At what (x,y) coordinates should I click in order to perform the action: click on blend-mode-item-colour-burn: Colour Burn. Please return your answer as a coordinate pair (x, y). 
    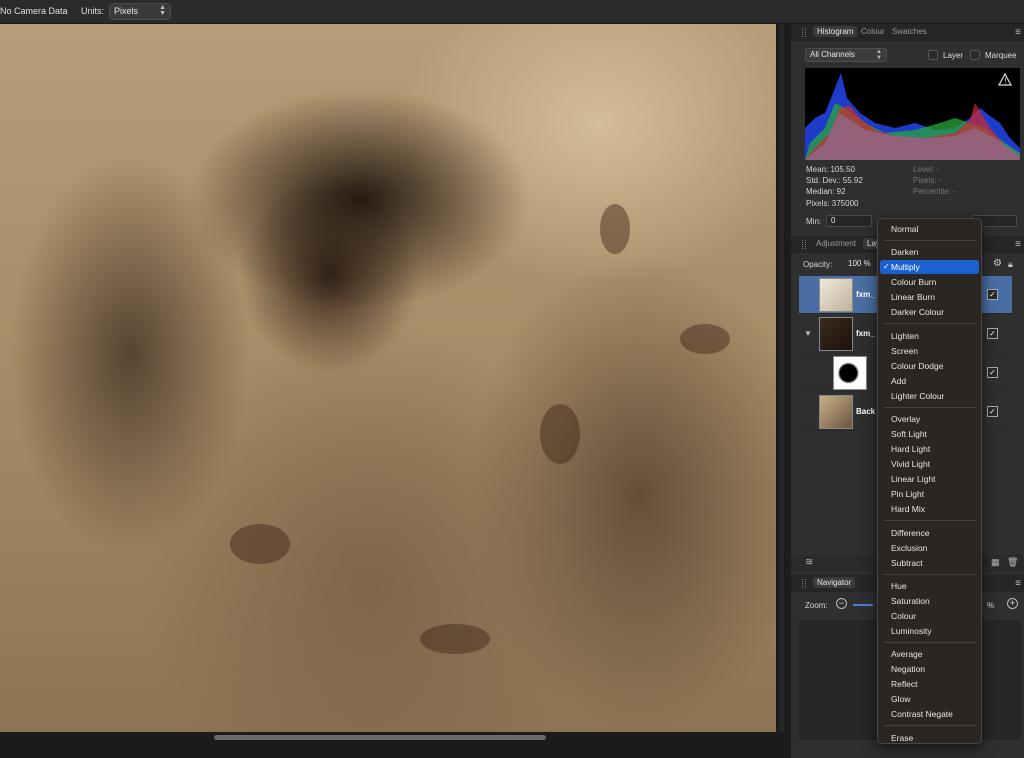
    Looking at the image, I should click on (929, 282).